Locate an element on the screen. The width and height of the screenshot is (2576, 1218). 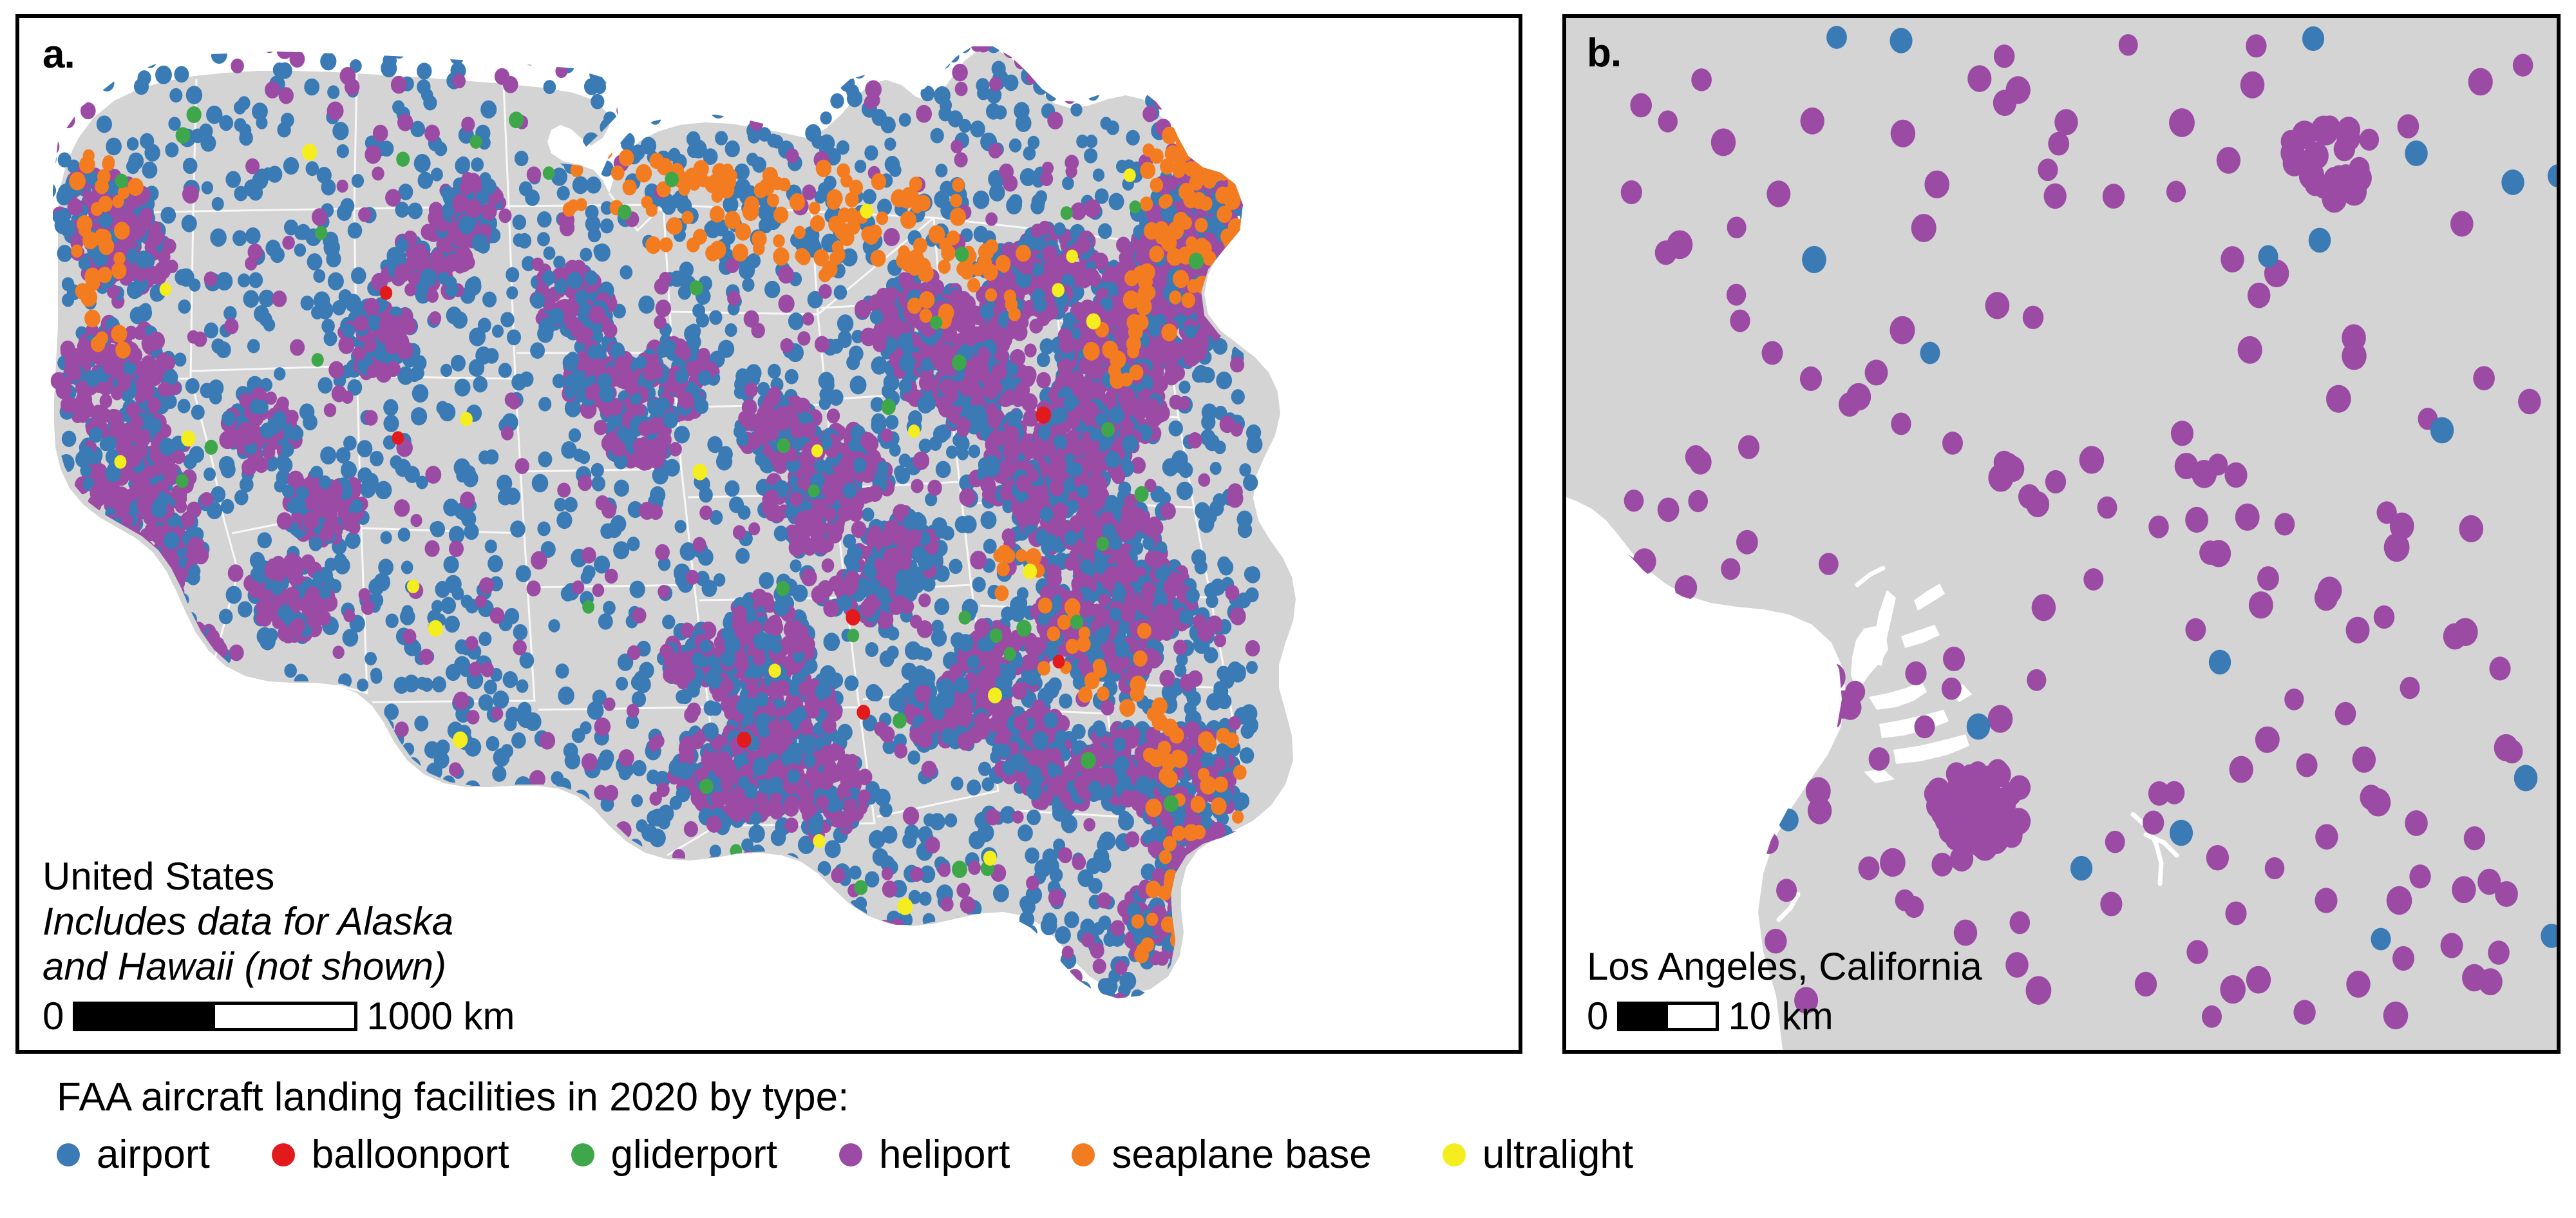
panel-a-scalebar: 0 1000 km is located at coordinates (279, 1016).